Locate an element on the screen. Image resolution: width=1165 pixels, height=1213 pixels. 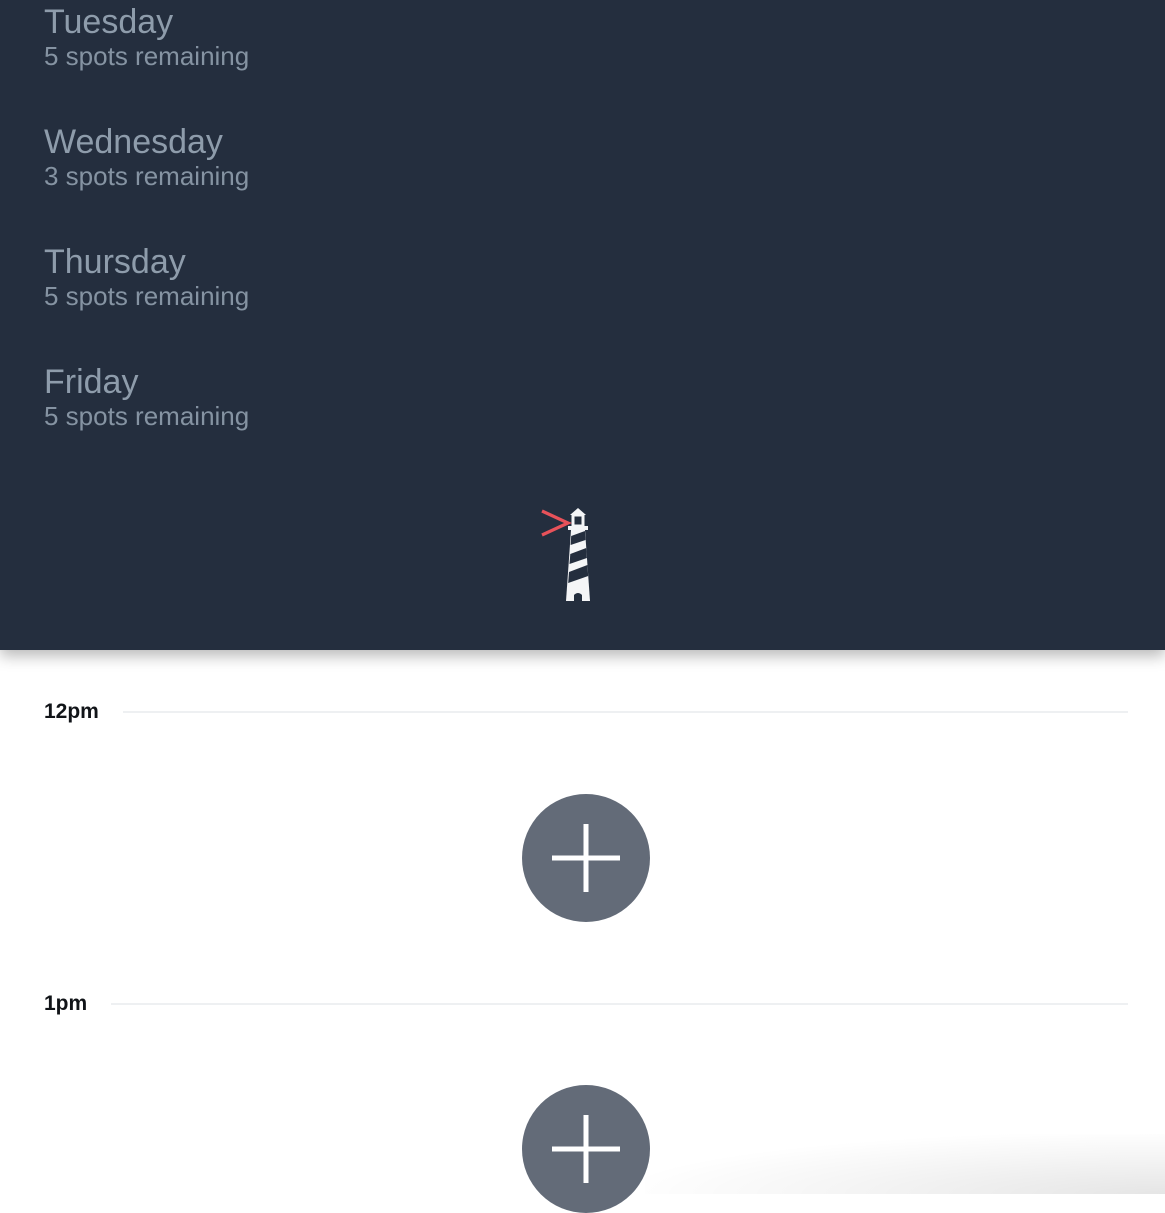
day-spots-remaining: 3 spots remaining is located at coordinates (147, 176).